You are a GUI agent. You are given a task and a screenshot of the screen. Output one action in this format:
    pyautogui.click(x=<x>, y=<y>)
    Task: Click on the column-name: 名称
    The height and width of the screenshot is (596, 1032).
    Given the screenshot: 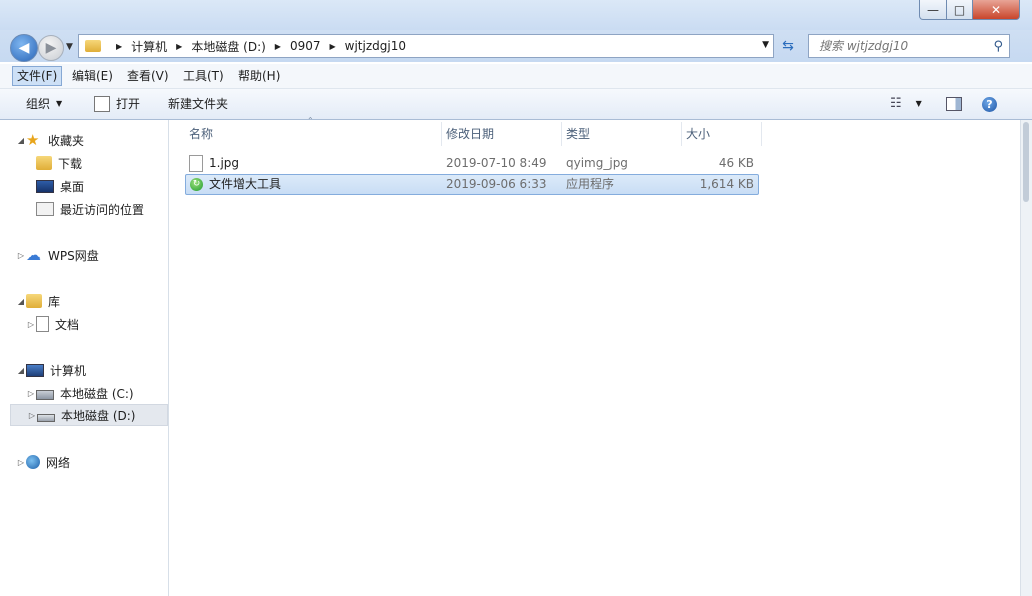 What is the action you would take?
    pyautogui.click(x=313, y=134)
    